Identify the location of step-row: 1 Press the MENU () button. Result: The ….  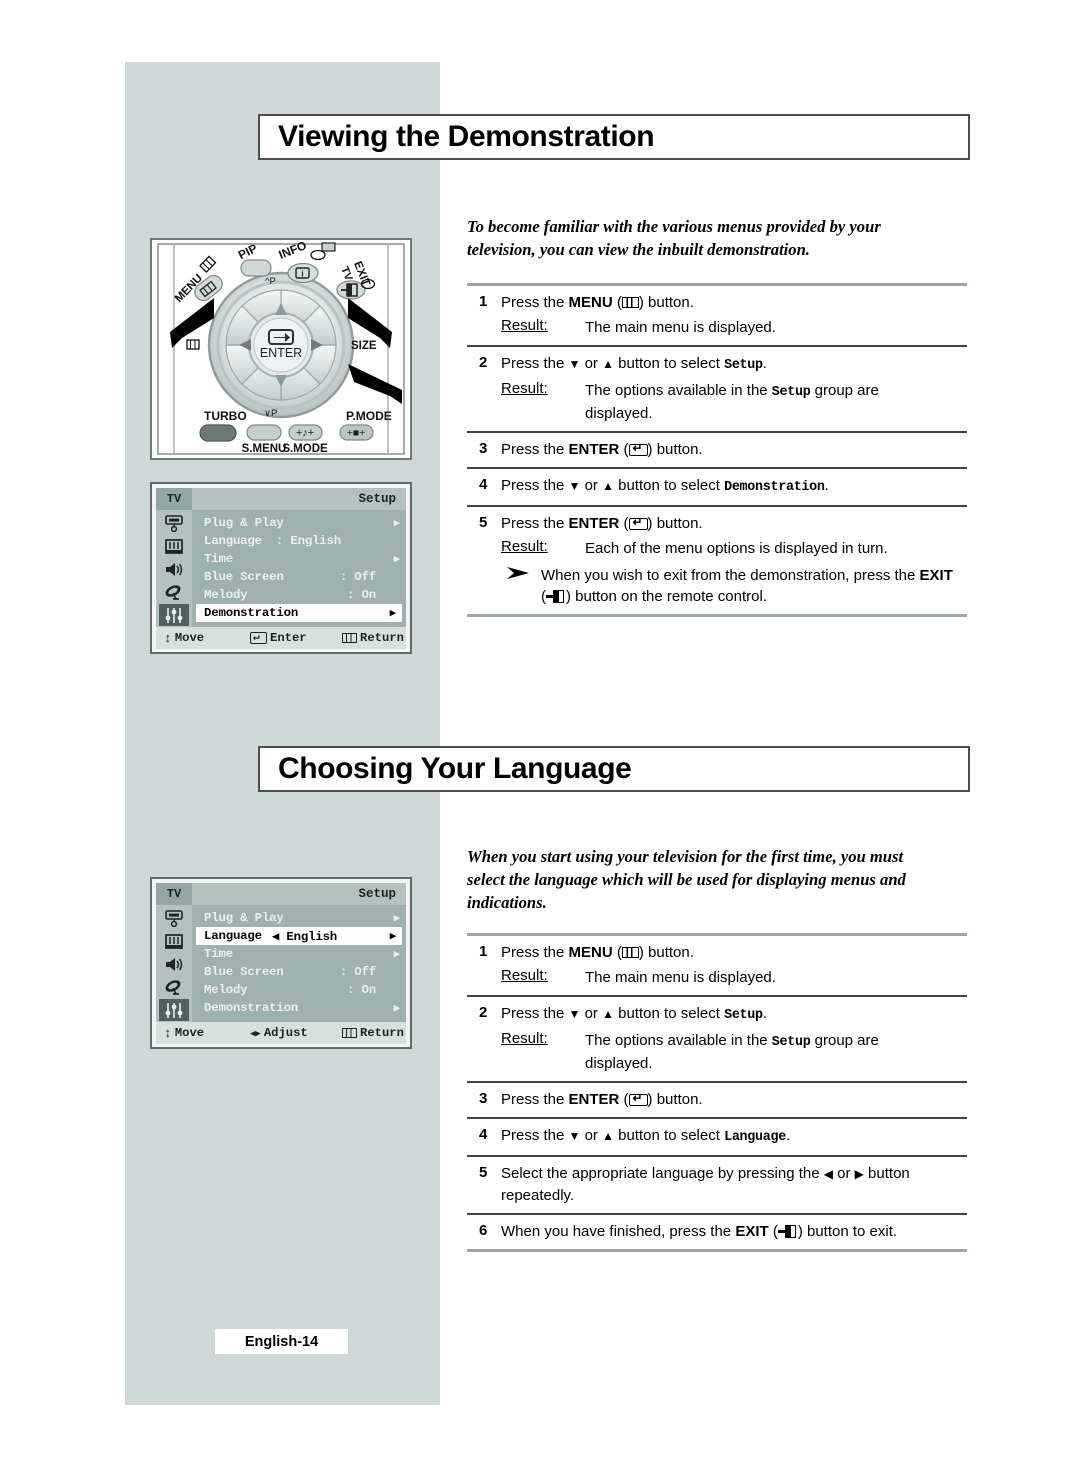
(717, 315).